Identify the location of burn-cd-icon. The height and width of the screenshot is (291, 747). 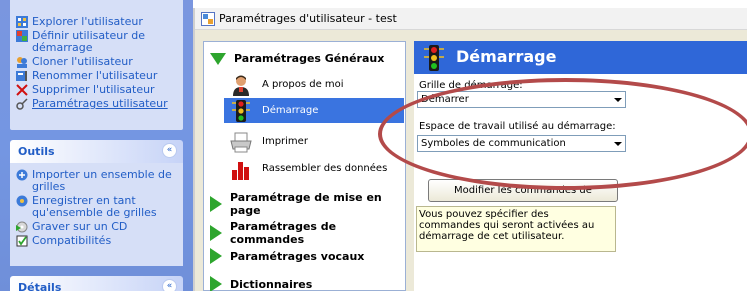
(22, 227).